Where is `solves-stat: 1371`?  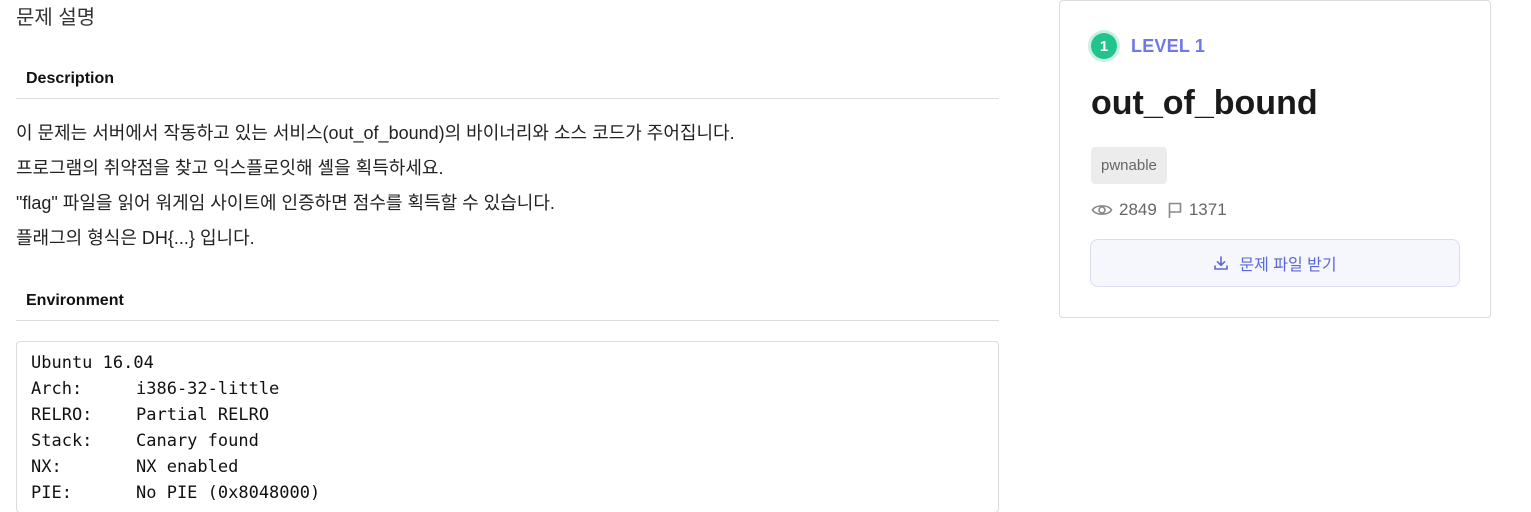 solves-stat: 1371 is located at coordinates (1197, 210).